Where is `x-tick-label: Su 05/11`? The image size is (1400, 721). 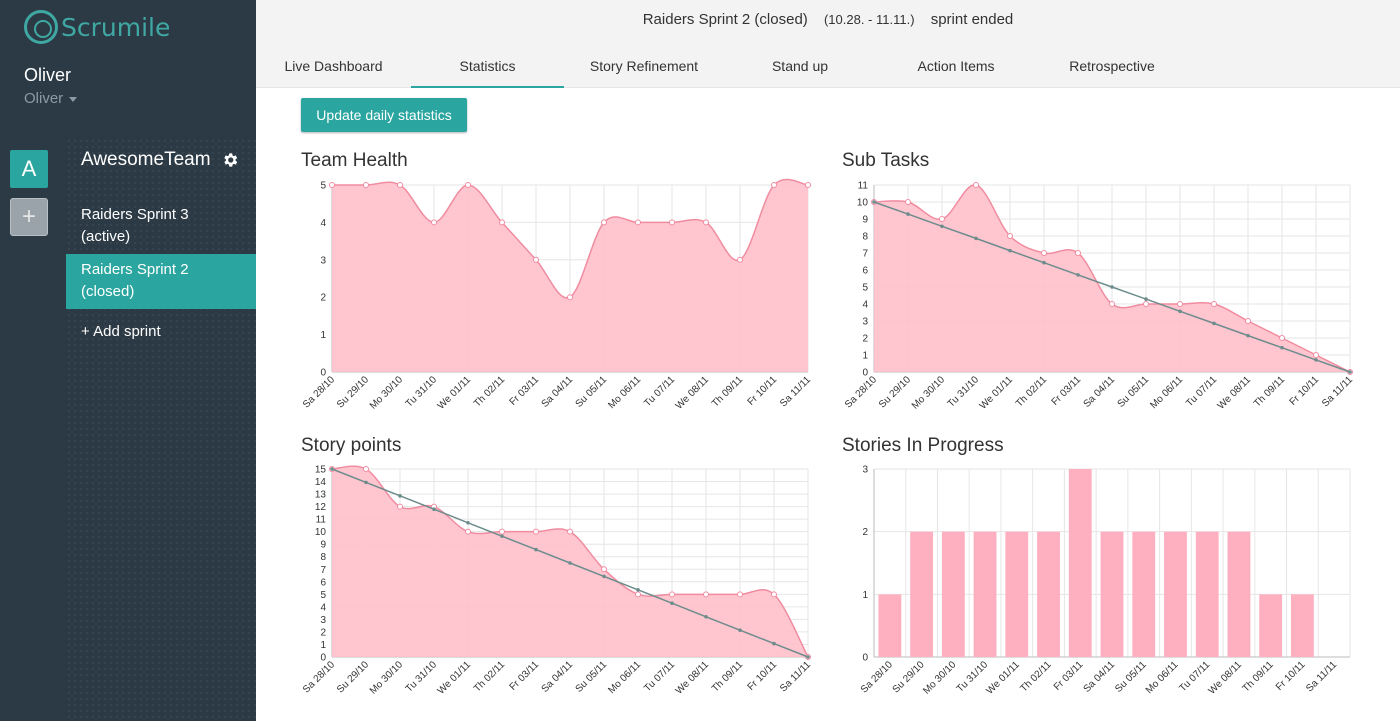
x-tick-label: Su 05/11 is located at coordinates (592, 392).